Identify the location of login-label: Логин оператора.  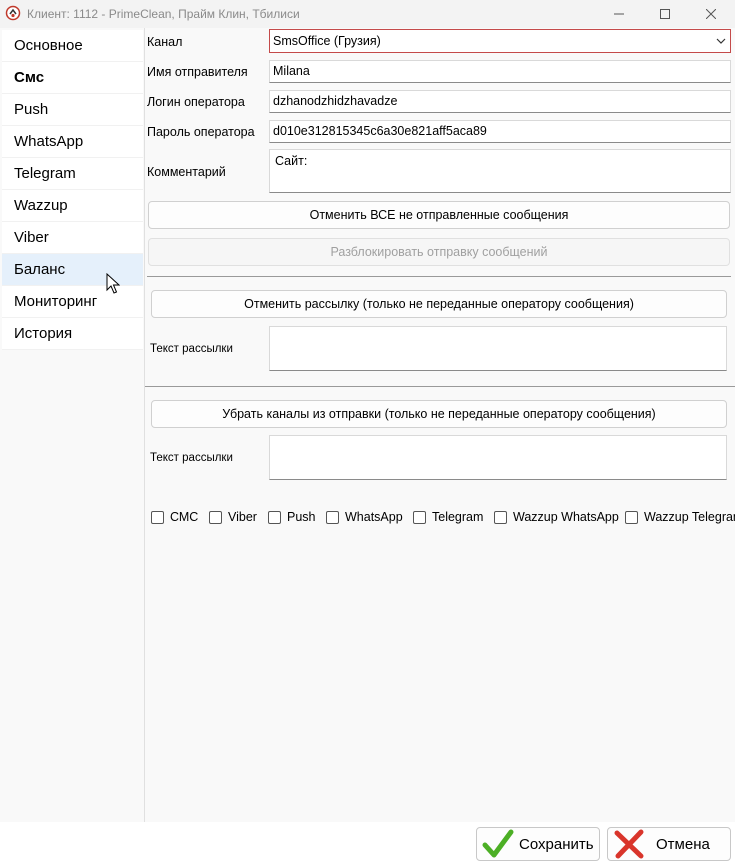
(196, 102).